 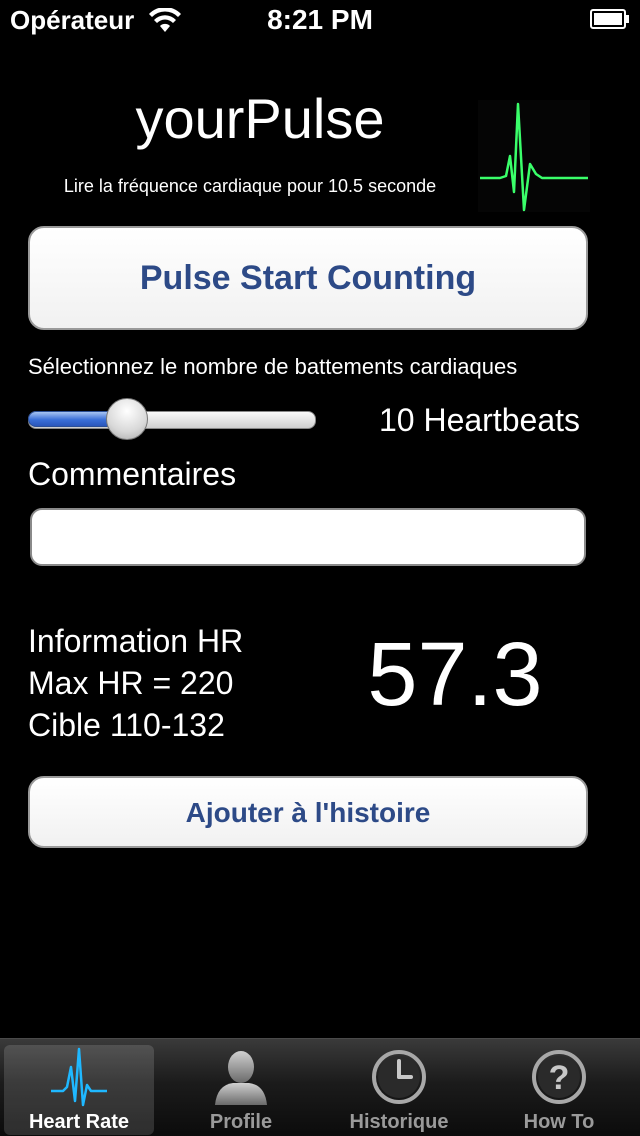 What do you see at coordinates (455, 675) in the screenshot?
I see `heart-rate-value: 57.3` at bounding box center [455, 675].